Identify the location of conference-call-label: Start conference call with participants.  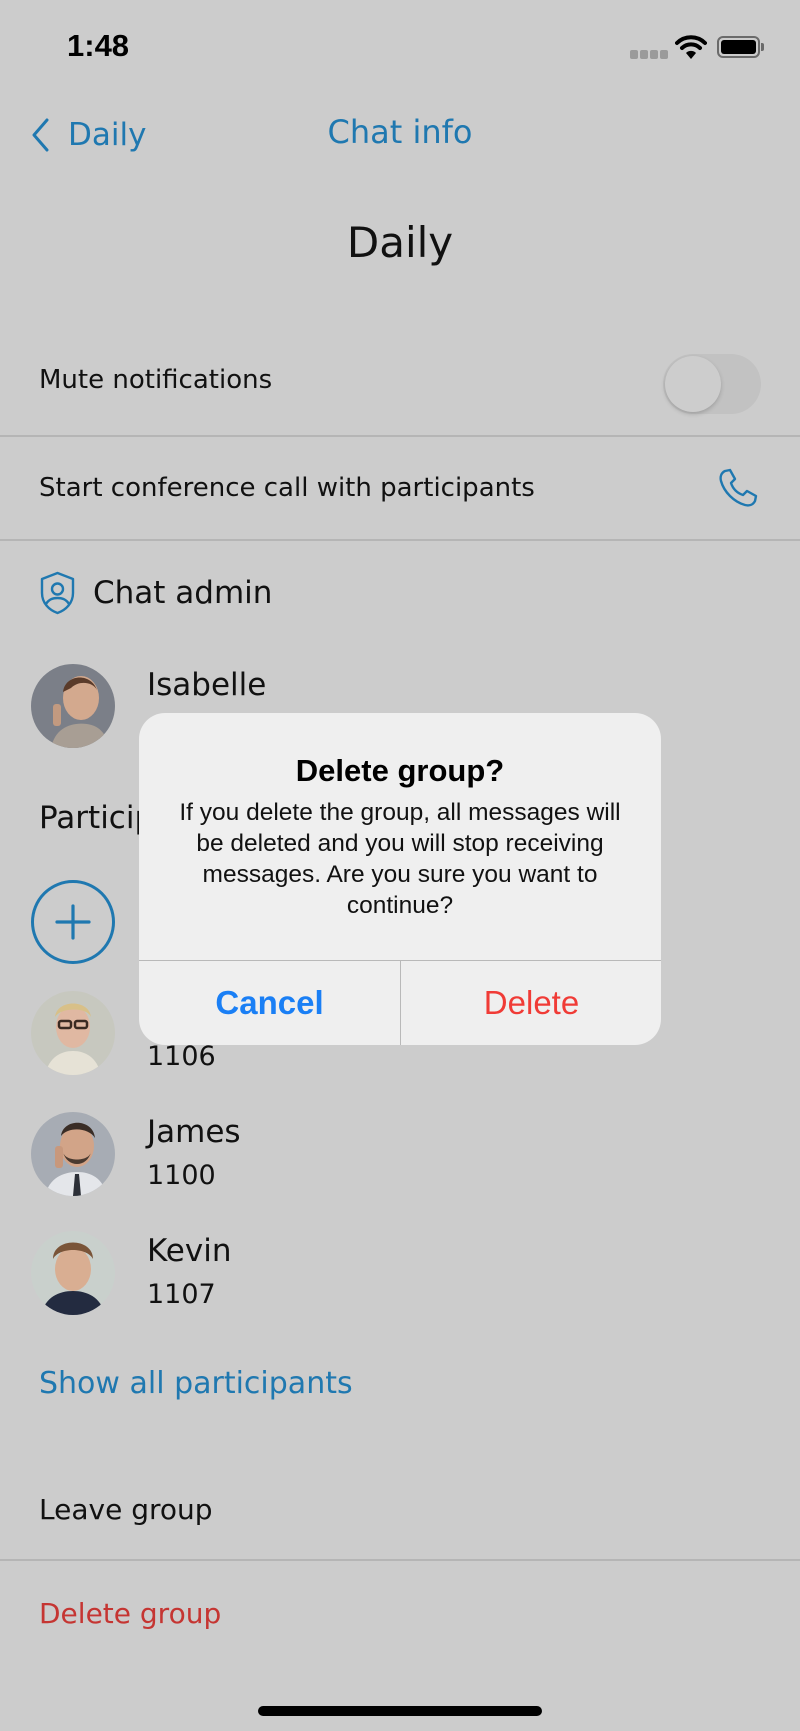
(287, 488).